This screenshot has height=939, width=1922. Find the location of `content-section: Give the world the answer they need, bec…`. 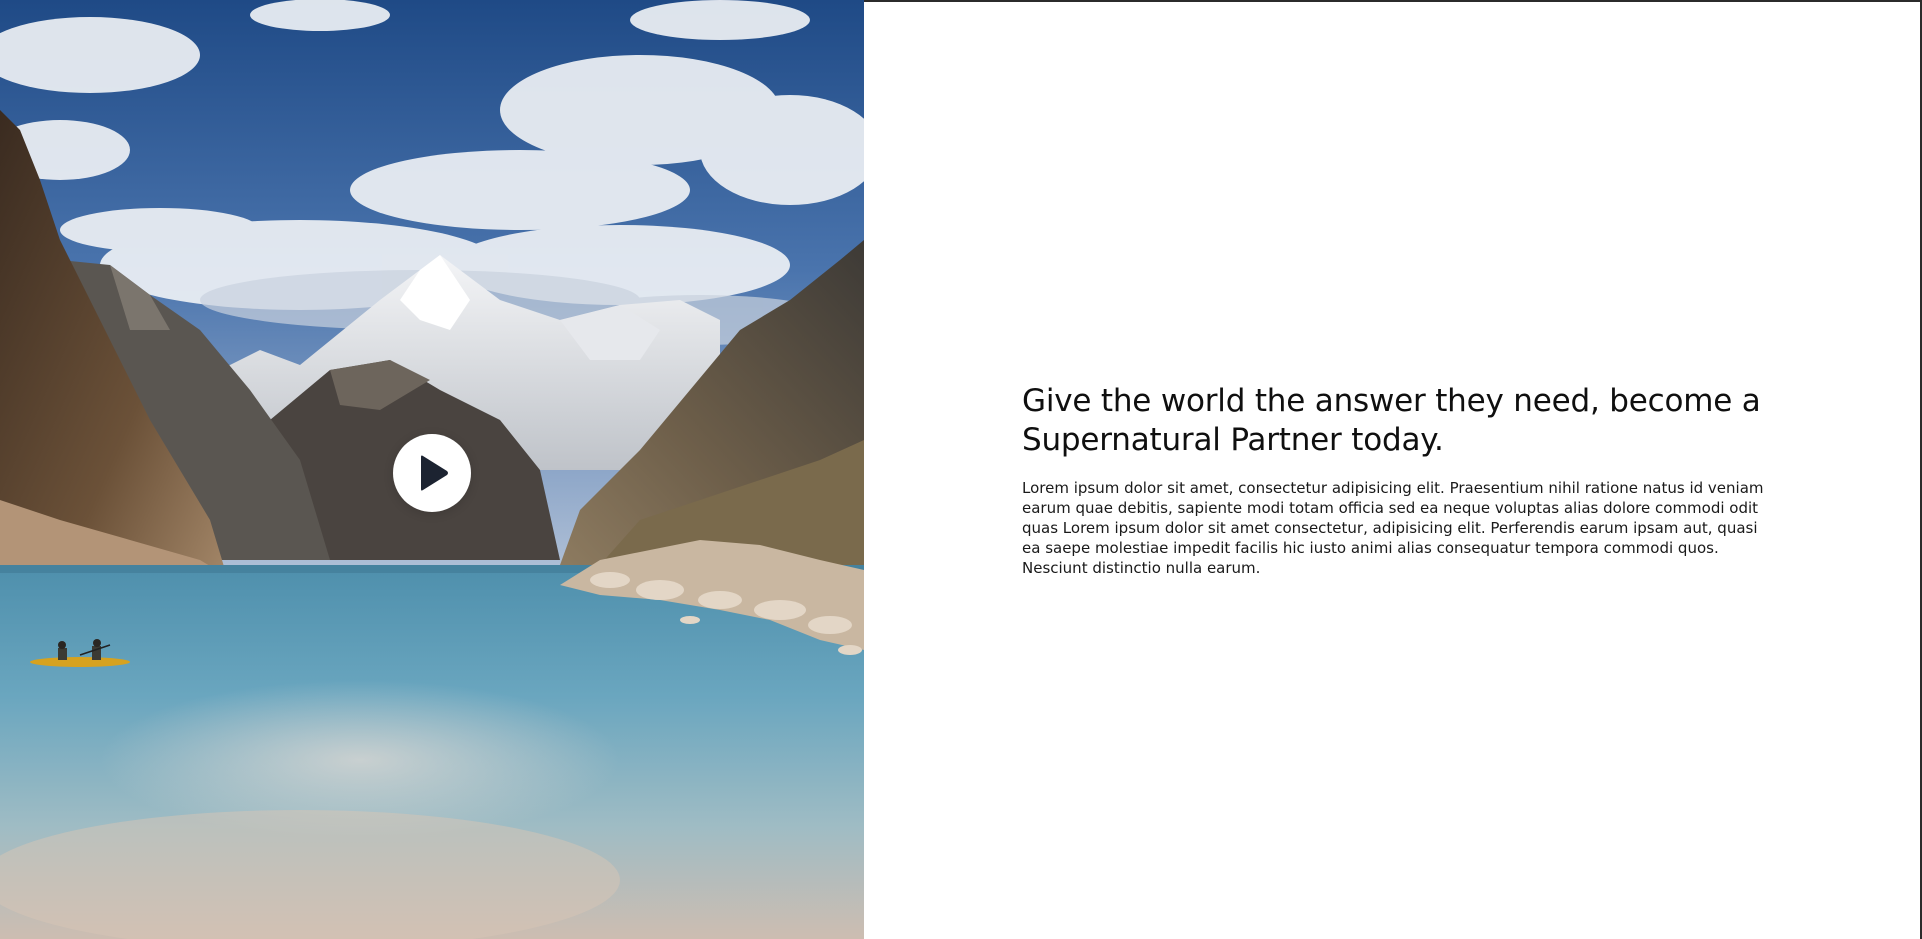

content-section: Give the world the answer they need, bec… is located at coordinates (1394, 480).